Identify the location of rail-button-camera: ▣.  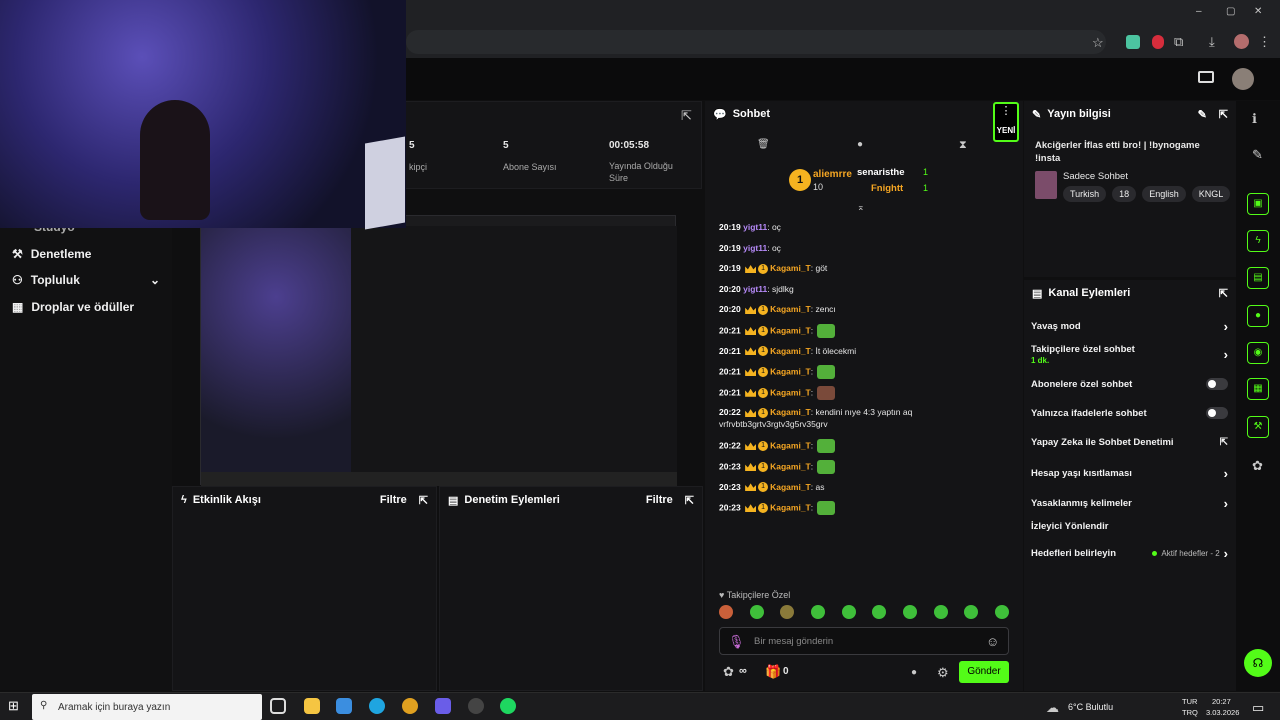
(1258, 204).